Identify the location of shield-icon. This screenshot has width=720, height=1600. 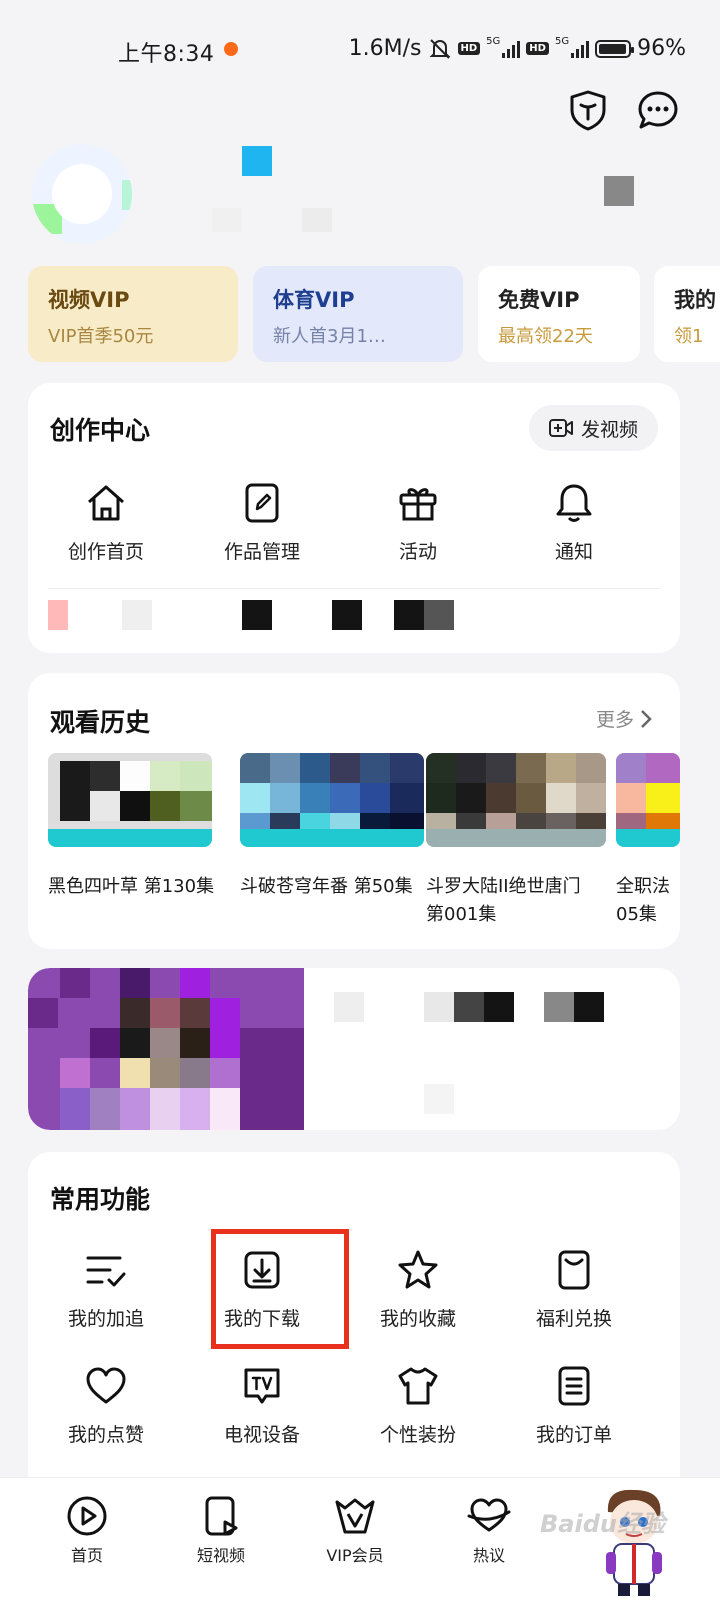
(588, 110).